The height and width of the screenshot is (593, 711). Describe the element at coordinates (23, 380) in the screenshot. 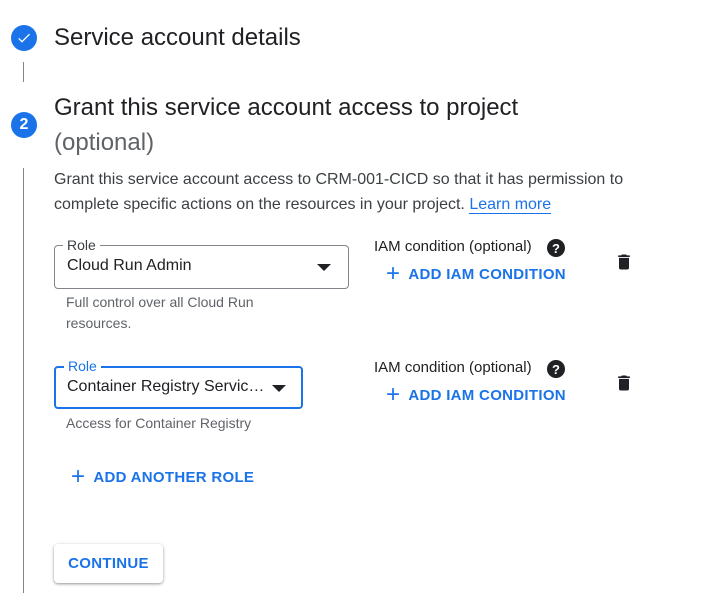

I see `step-2-line` at that location.